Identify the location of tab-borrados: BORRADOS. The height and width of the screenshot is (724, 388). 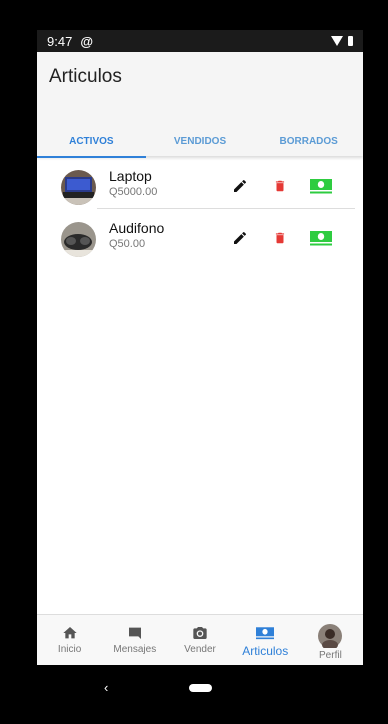
(308, 139).